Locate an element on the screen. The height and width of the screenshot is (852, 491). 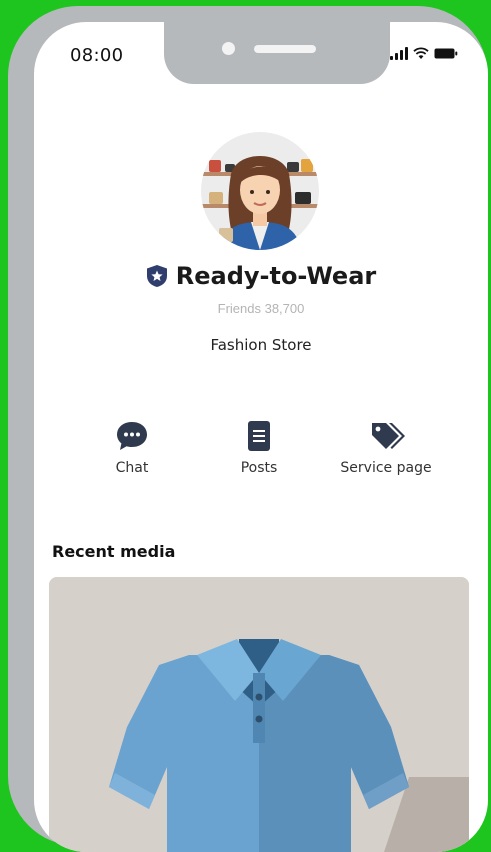
status-time: 08:00 is located at coordinates (97, 55).